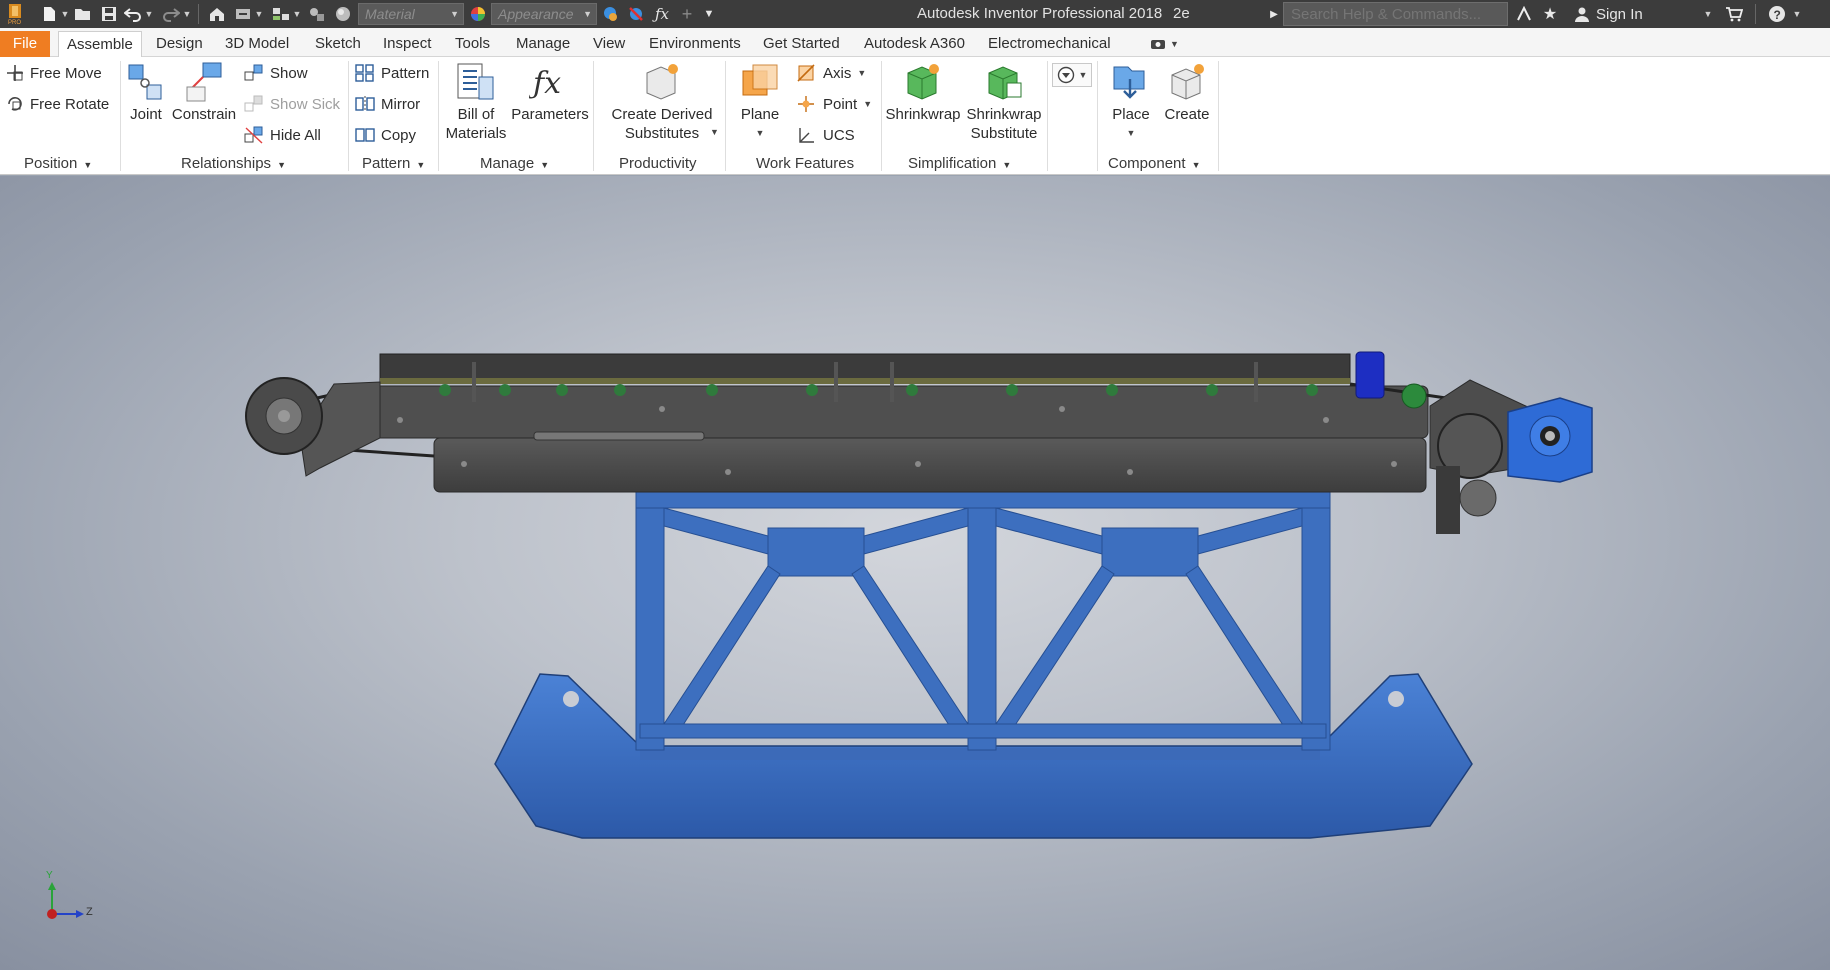  Describe the element at coordinates (1797, 14) in the screenshot. I see `help-dropdown-icon: ▼` at that location.